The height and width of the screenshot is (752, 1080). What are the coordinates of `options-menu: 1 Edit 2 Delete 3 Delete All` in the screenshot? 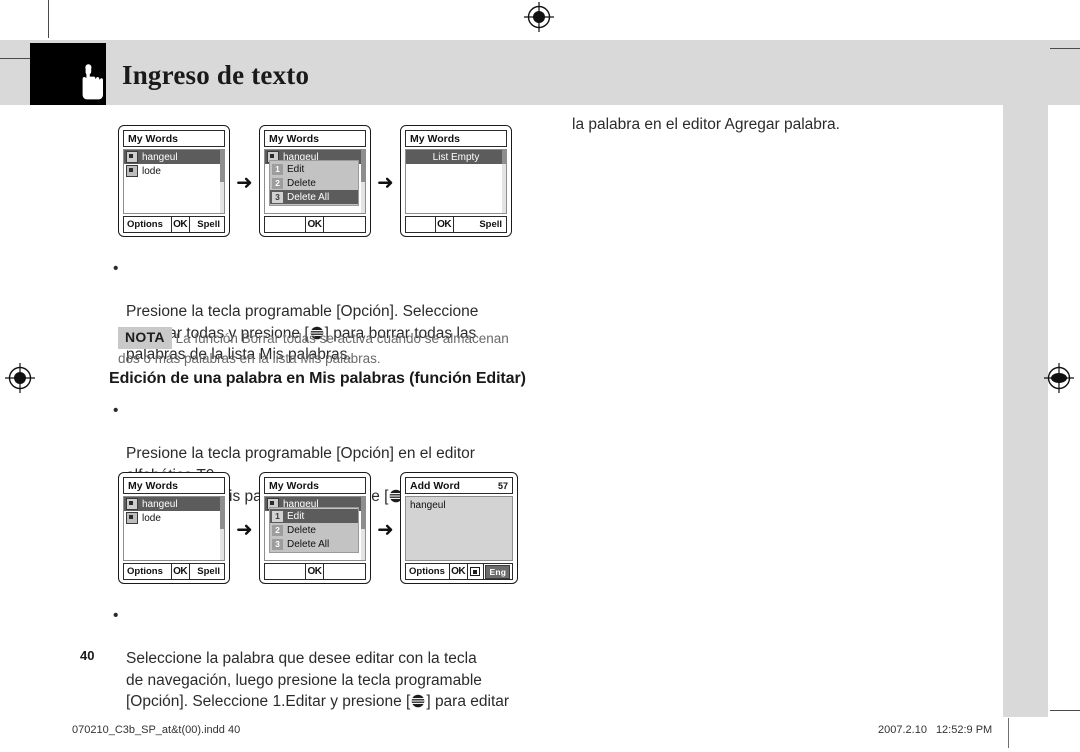 It's located at (314, 183).